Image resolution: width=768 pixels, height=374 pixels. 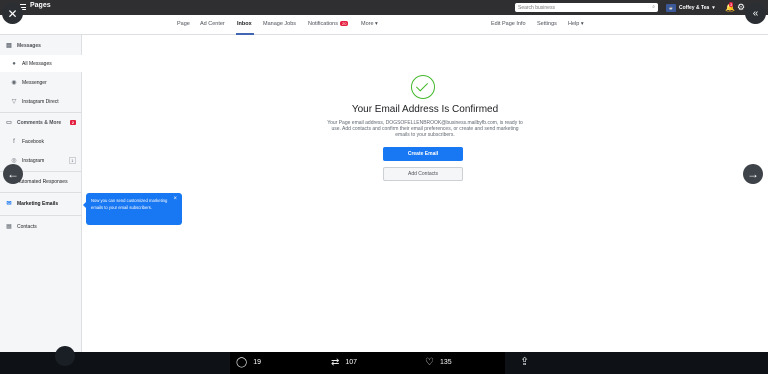 What do you see at coordinates (34, 82) in the screenshot?
I see `sidebar-label: Messenger` at bounding box center [34, 82].